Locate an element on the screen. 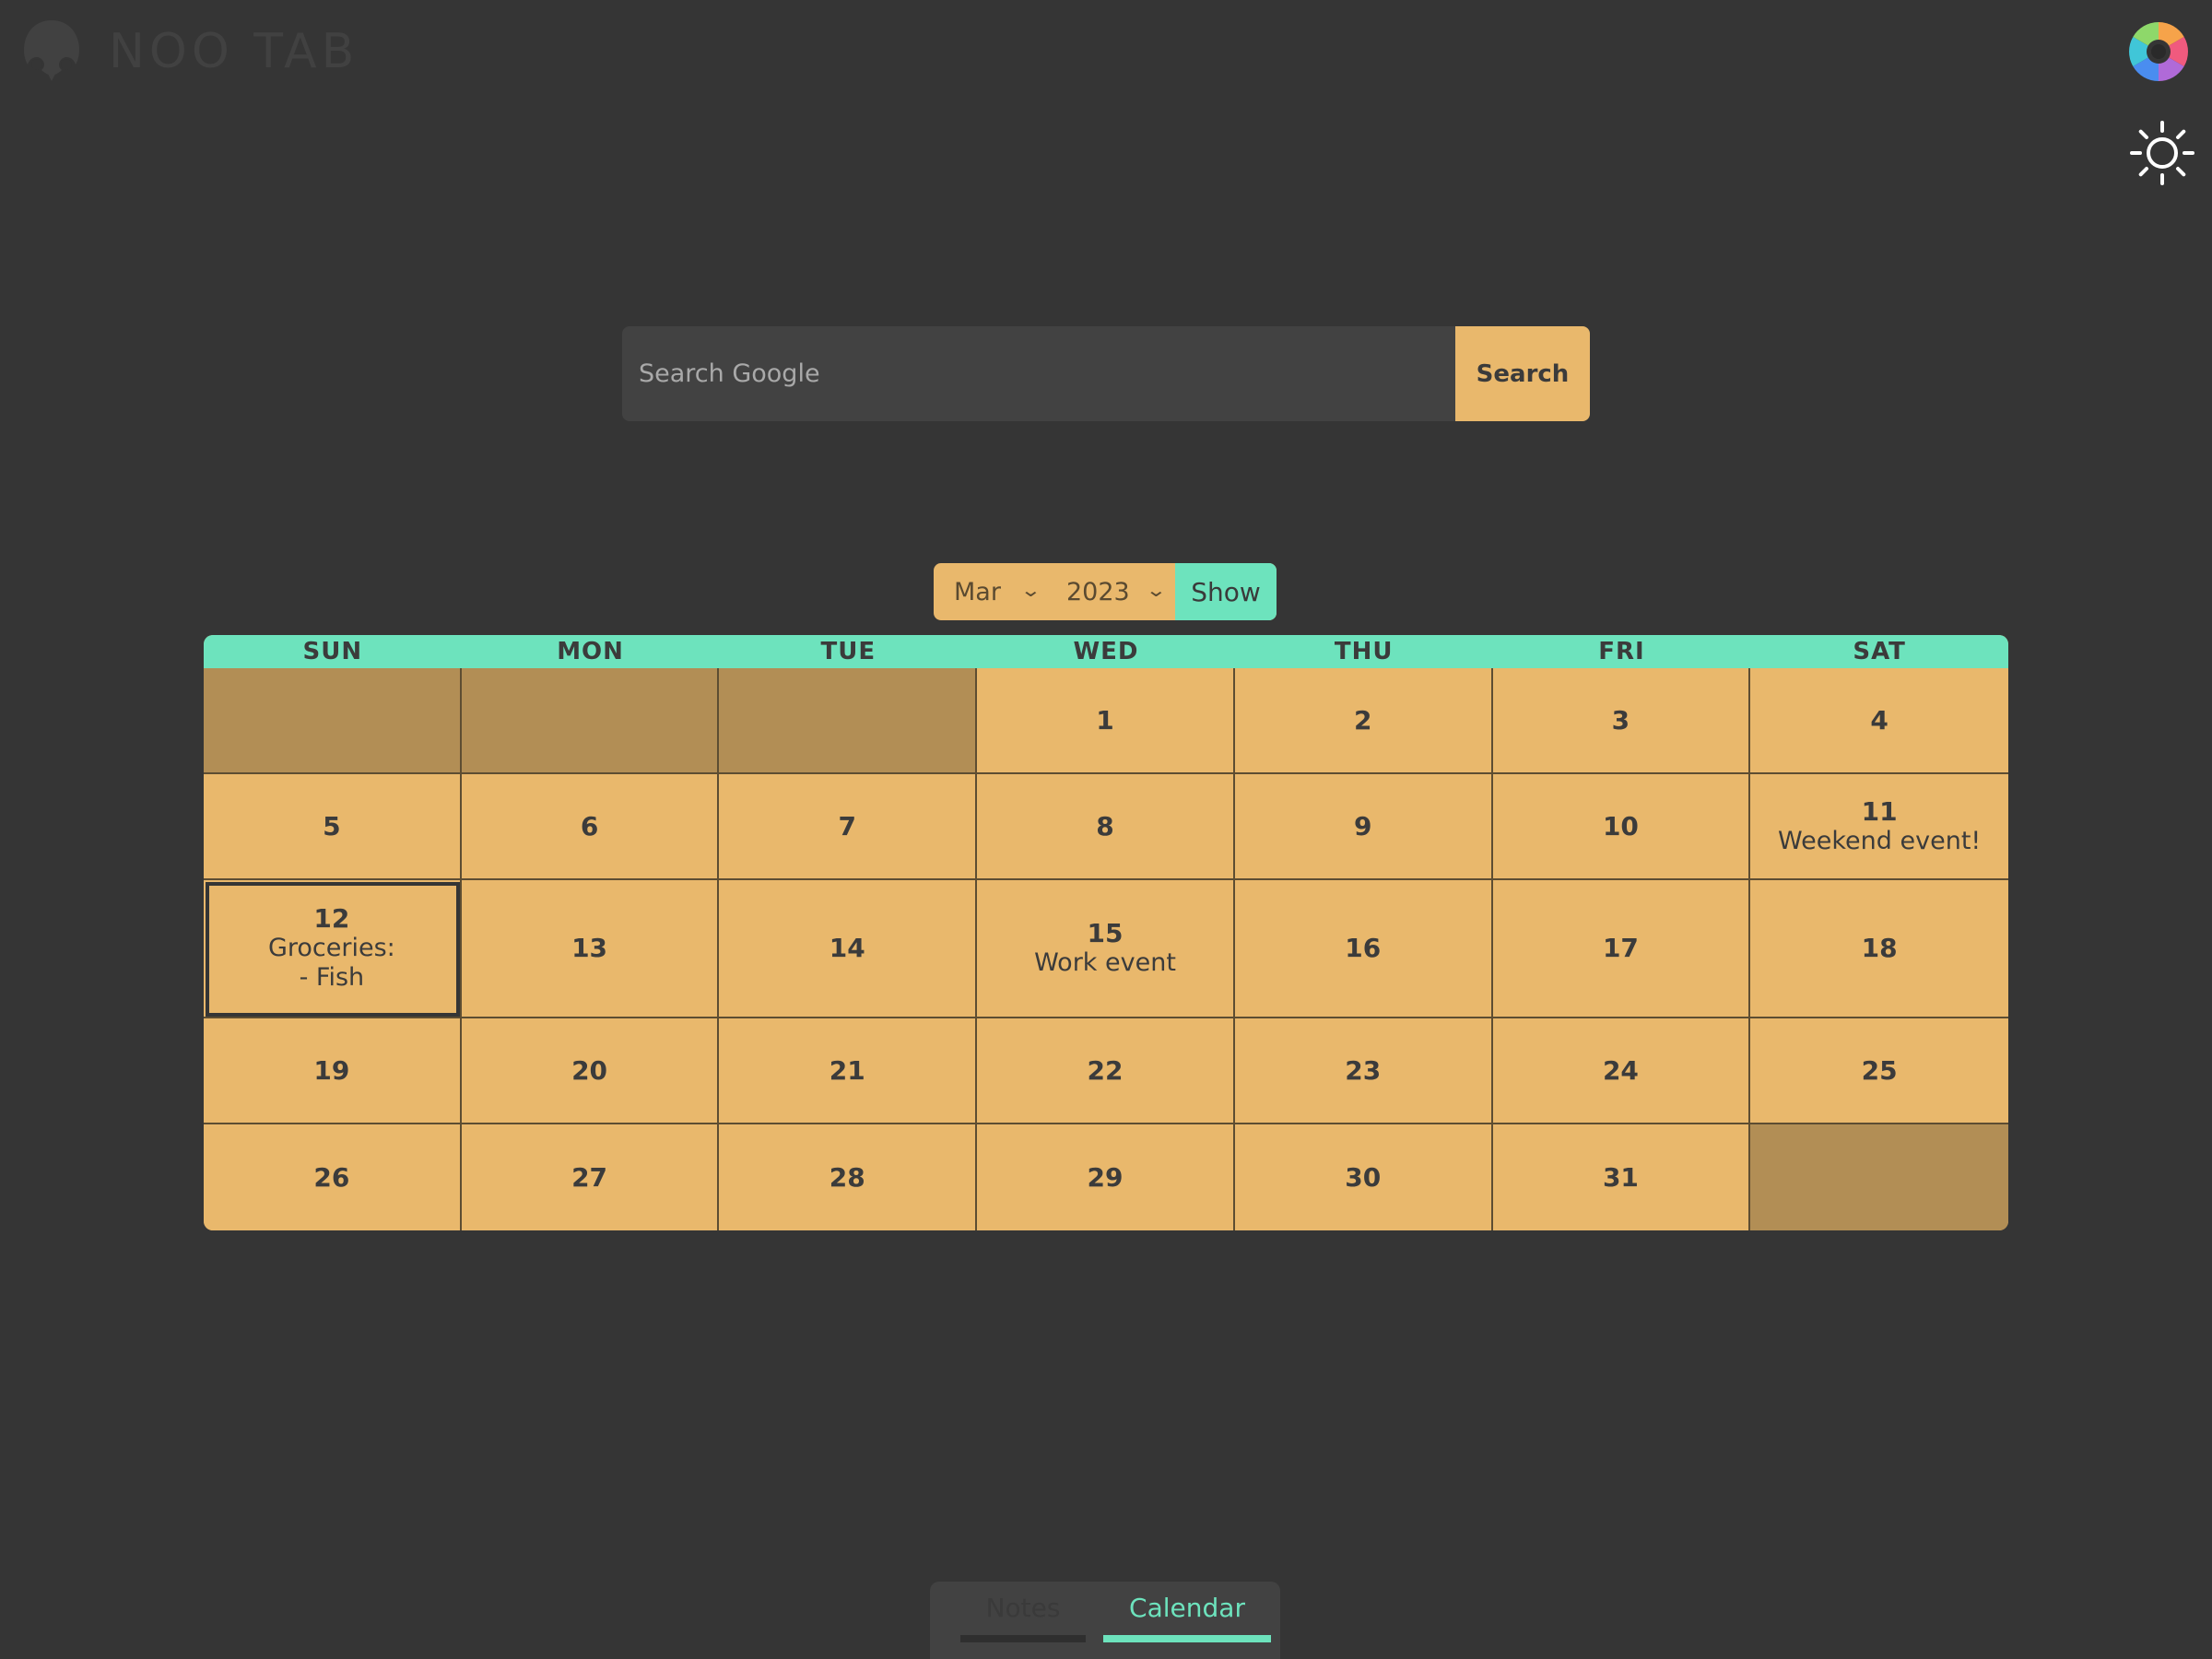 The image size is (2212, 1659). show-button: Show is located at coordinates (1226, 591).